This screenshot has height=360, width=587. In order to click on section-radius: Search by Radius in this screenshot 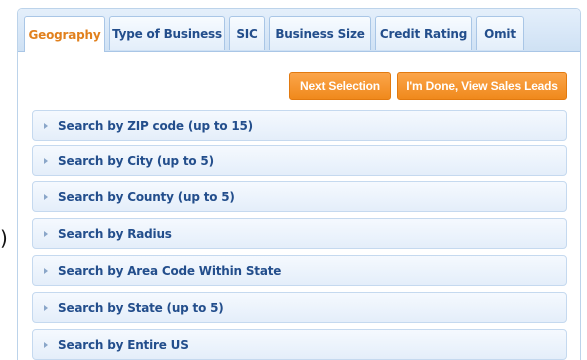, I will do `click(299, 233)`.